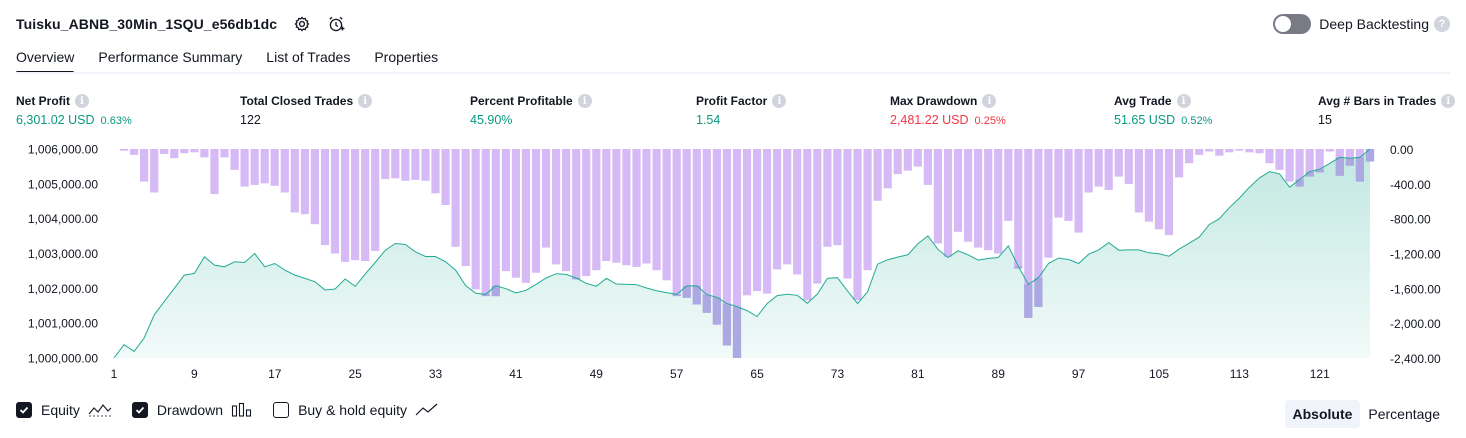  Describe the element at coordinates (63, 359) in the screenshot. I see `left-axis-tick-label: 1,000,000.00` at that location.